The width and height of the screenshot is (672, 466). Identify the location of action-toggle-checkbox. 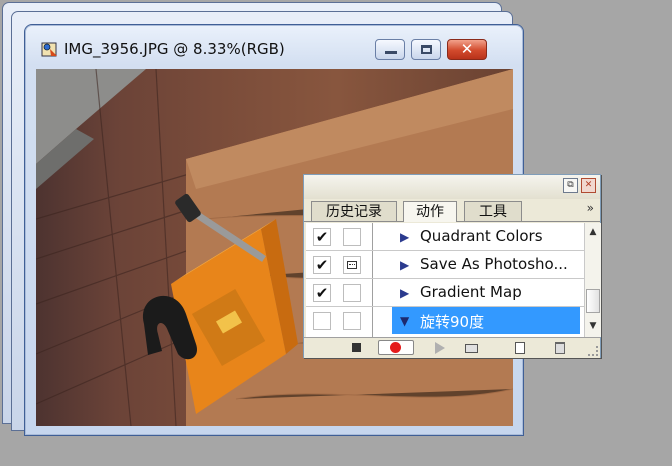
(322, 321).